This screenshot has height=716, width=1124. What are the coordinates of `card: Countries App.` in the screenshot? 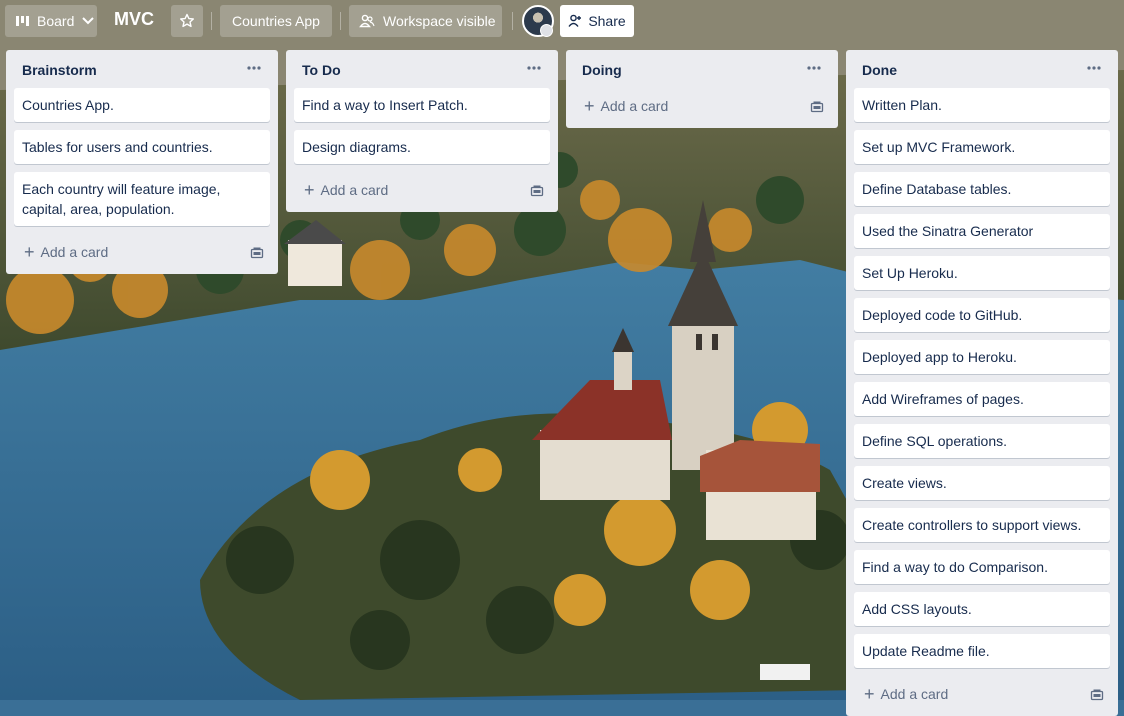 It's located at (142, 105).